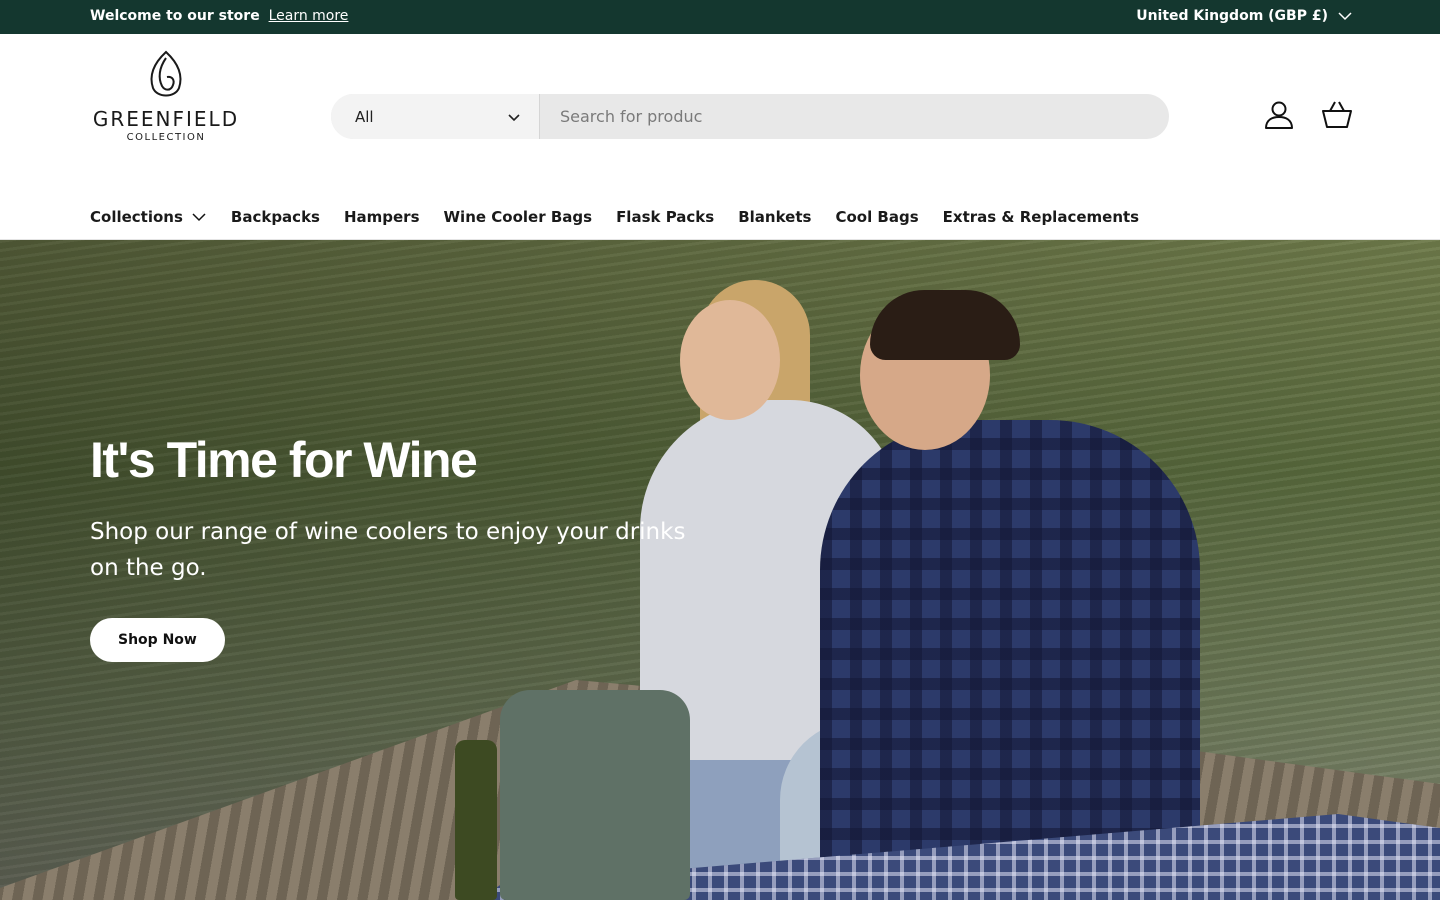 The height and width of the screenshot is (900, 1440). Describe the element at coordinates (854, 116) in the screenshot. I see `search-input` at that location.